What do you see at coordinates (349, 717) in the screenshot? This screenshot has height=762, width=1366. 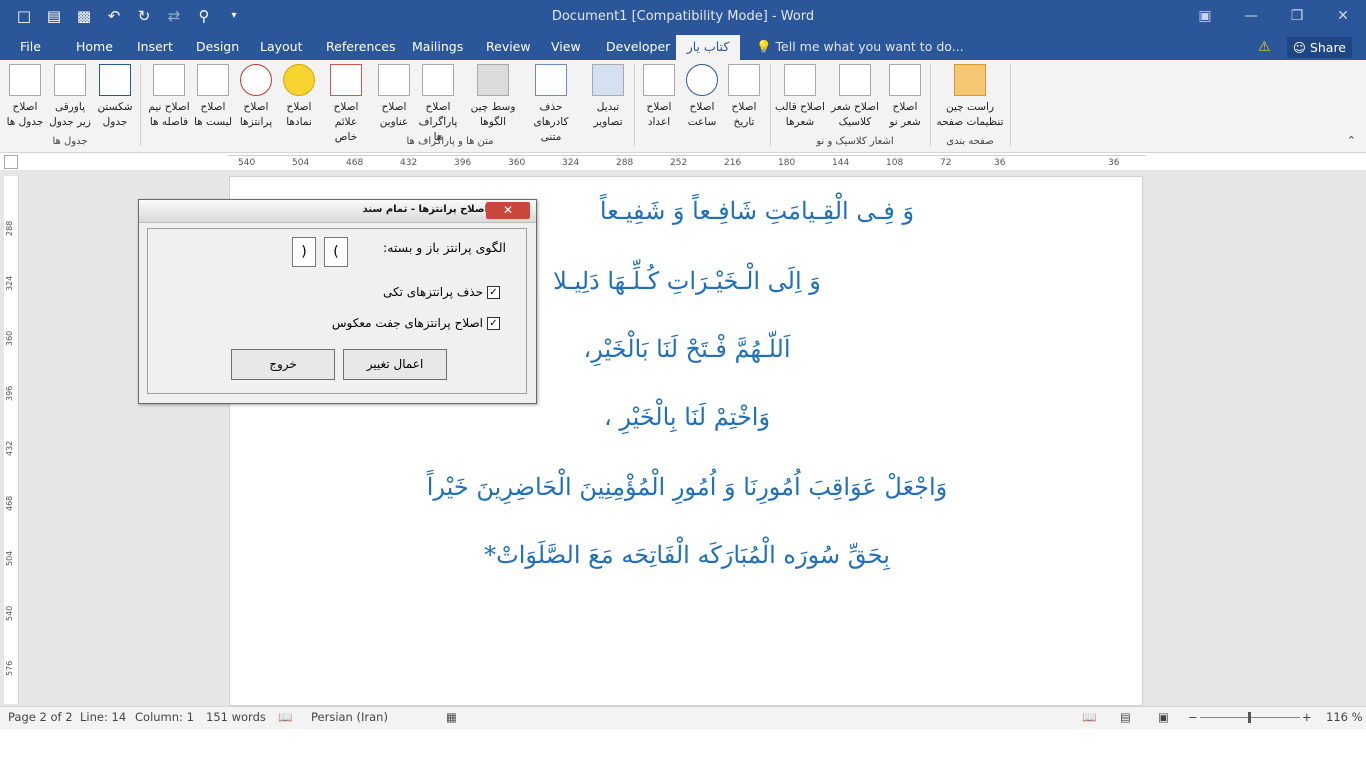 I see `language: Persian (Iran)` at bounding box center [349, 717].